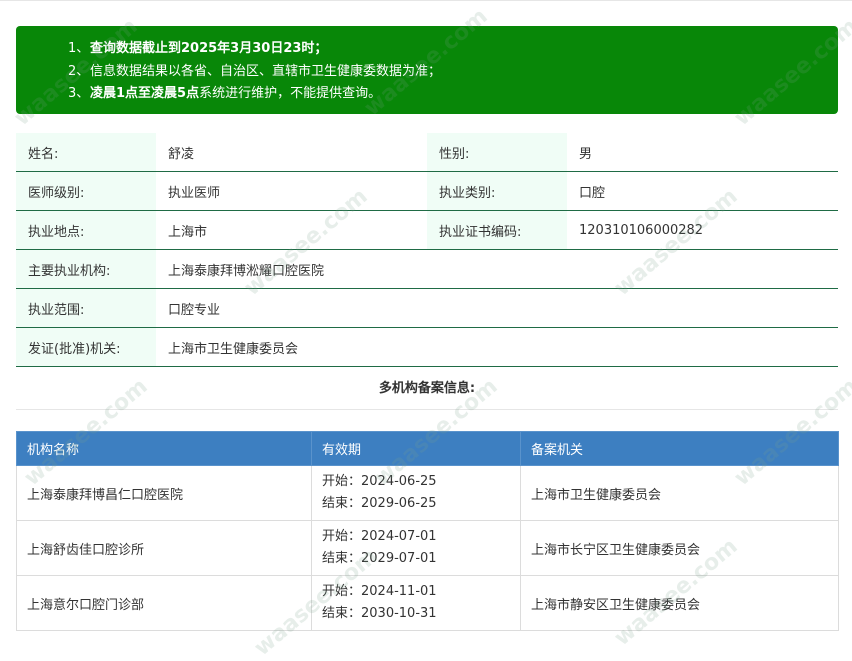 This screenshot has width=852, height=661. Describe the element at coordinates (225, 93) in the screenshot. I see `notice-item-3: 3、凌晨1点至凌晨5点系统进行维护，不能提供查询。` at that location.